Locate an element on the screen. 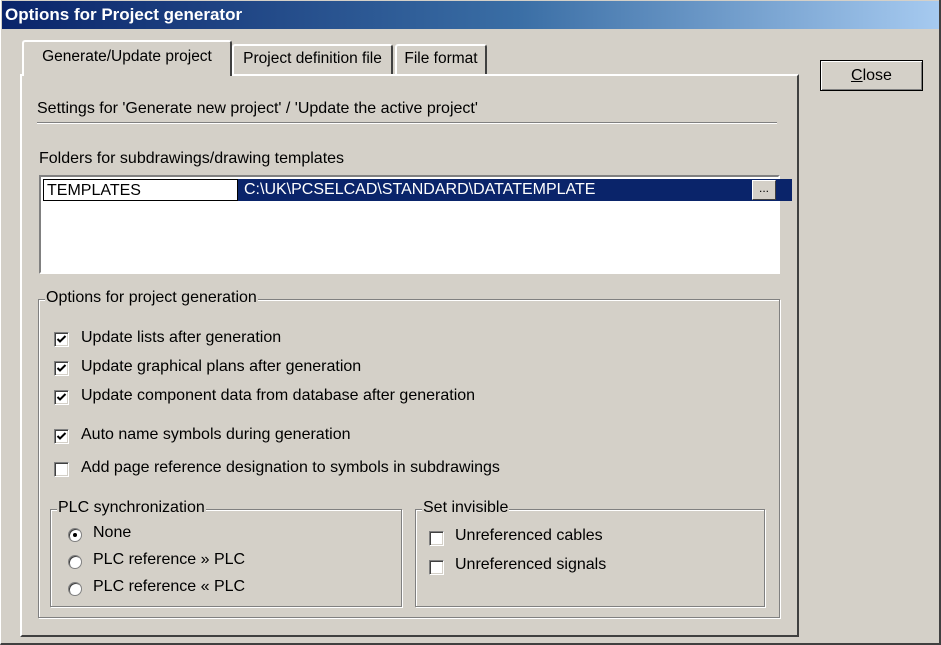 This screenshot has height=645, width=941. tab-generate-update-project: Generate/Update project is located at coordinates (127, 58).